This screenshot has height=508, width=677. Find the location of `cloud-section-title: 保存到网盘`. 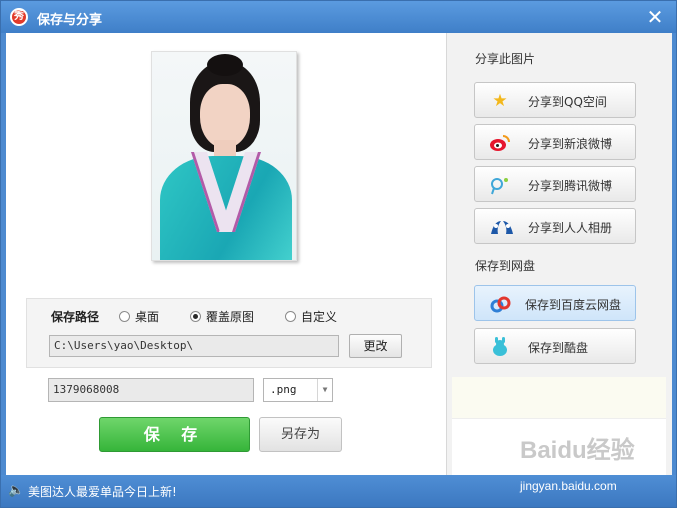

cloud-section-title: 保存到网盘 is located at coordinates (505, 266).